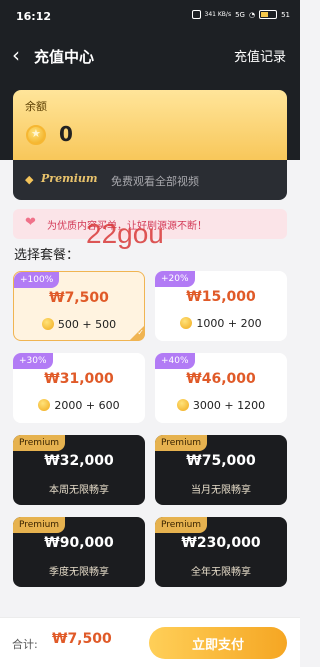 The image size is (320, 667). Describe the element at coordinates (87, 405) in the screenshot. I see `coin-amount: 2000 + 600` at that location.